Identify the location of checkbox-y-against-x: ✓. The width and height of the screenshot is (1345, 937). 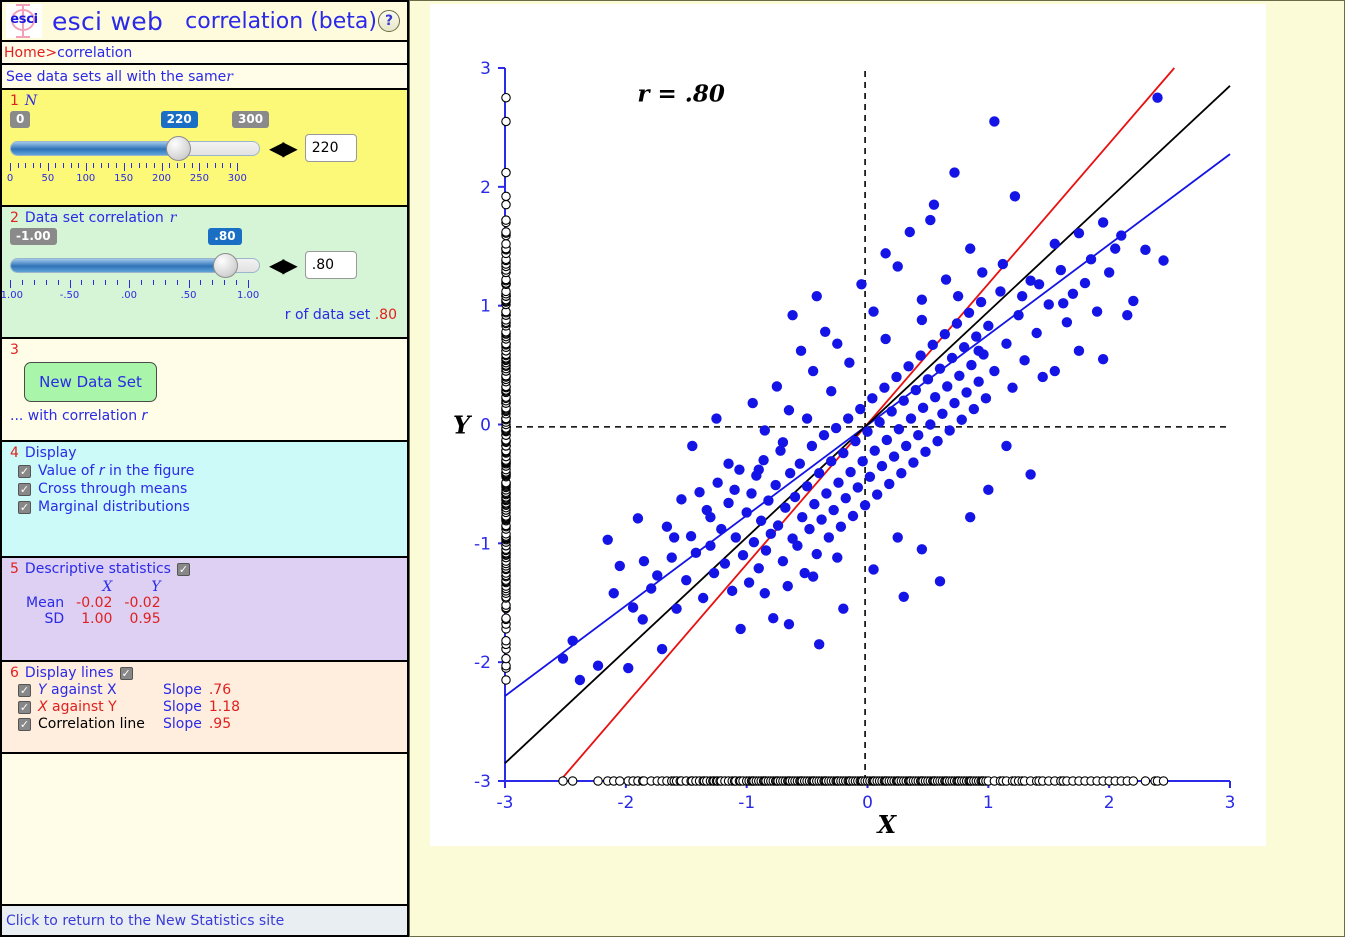
(24, 690).